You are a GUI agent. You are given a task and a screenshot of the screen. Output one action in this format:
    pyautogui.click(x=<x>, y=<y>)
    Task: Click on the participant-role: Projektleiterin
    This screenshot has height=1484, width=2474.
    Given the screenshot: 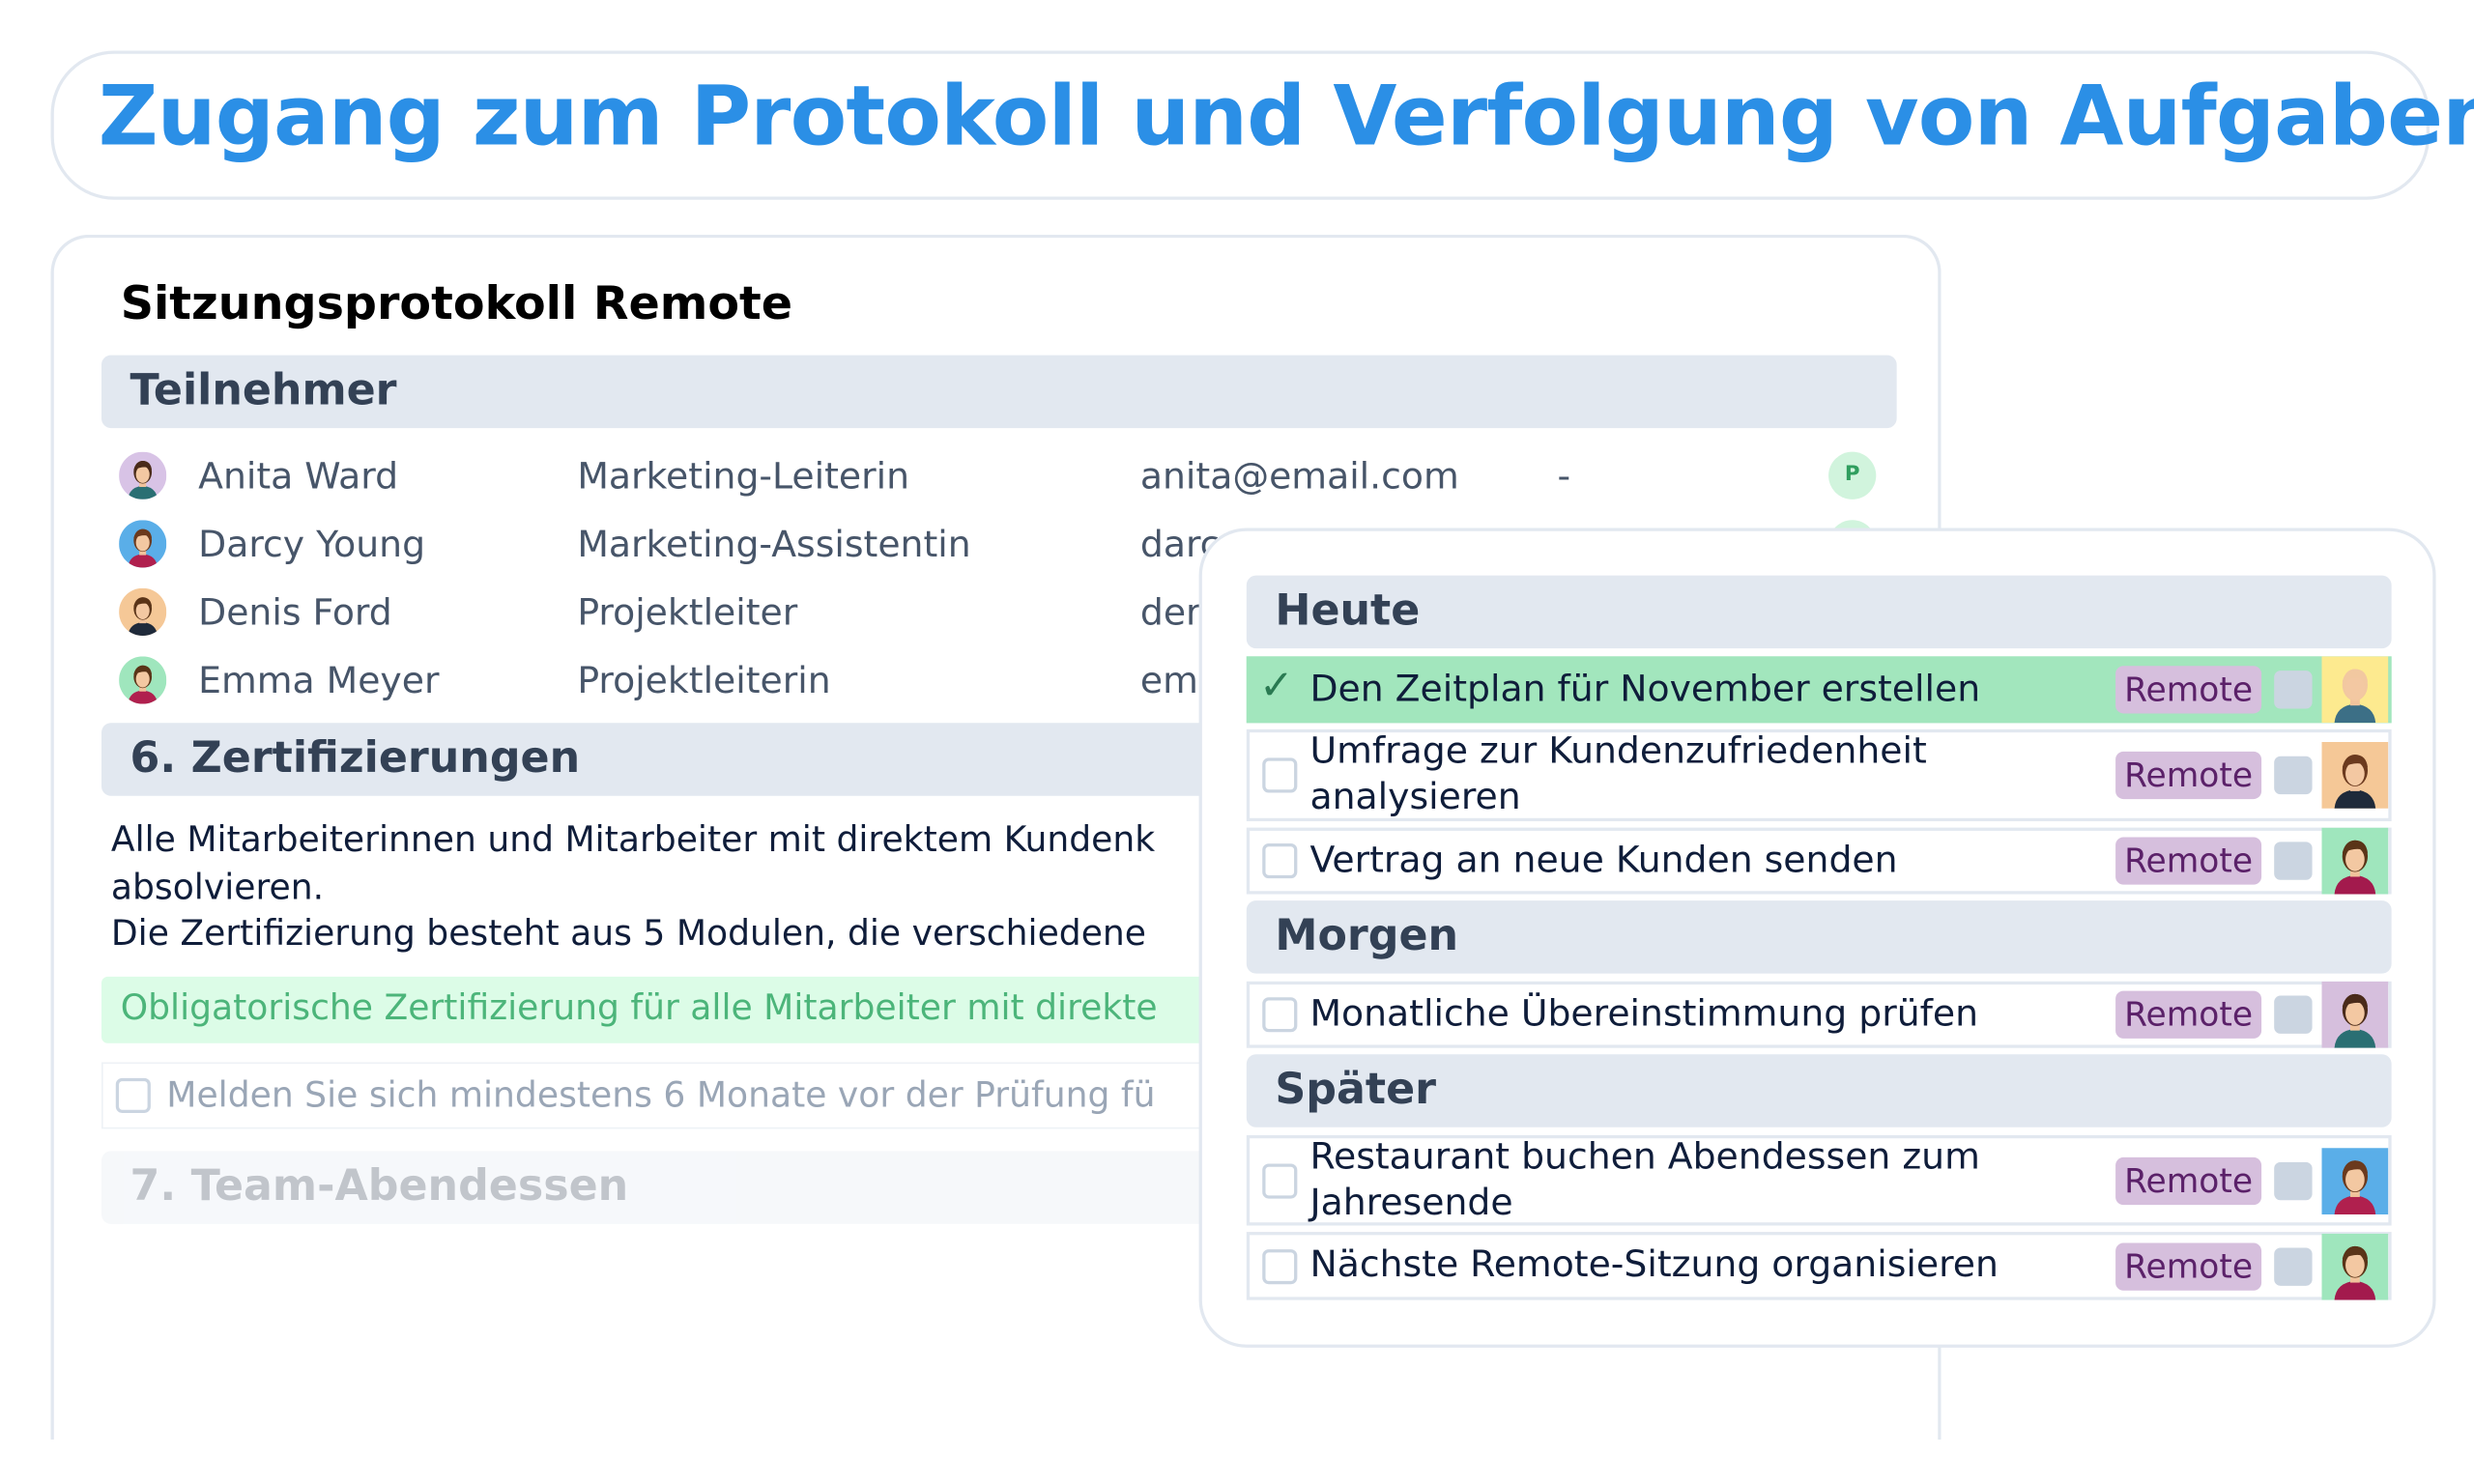 What is the action you would take?
    pyautogui.click(x=704, y=682)
    